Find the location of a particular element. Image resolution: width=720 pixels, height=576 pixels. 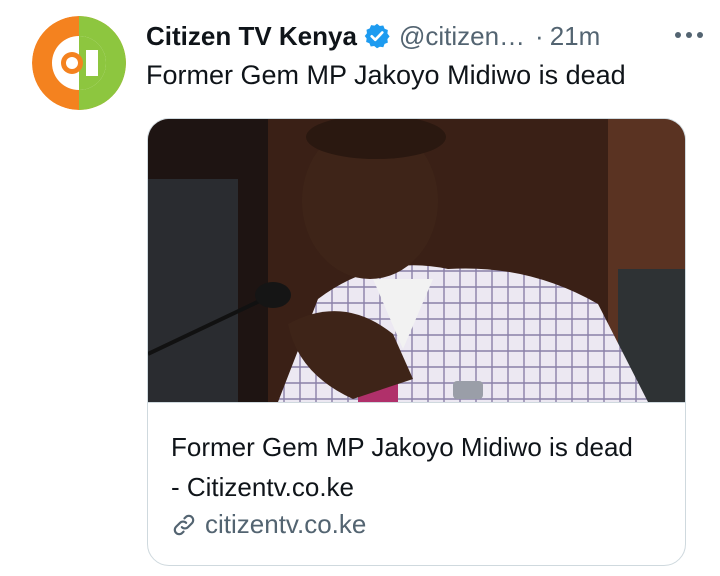

tweet-header: Citizen TV Kenya @citizen… · 21m is located at coordinates (425, 36).